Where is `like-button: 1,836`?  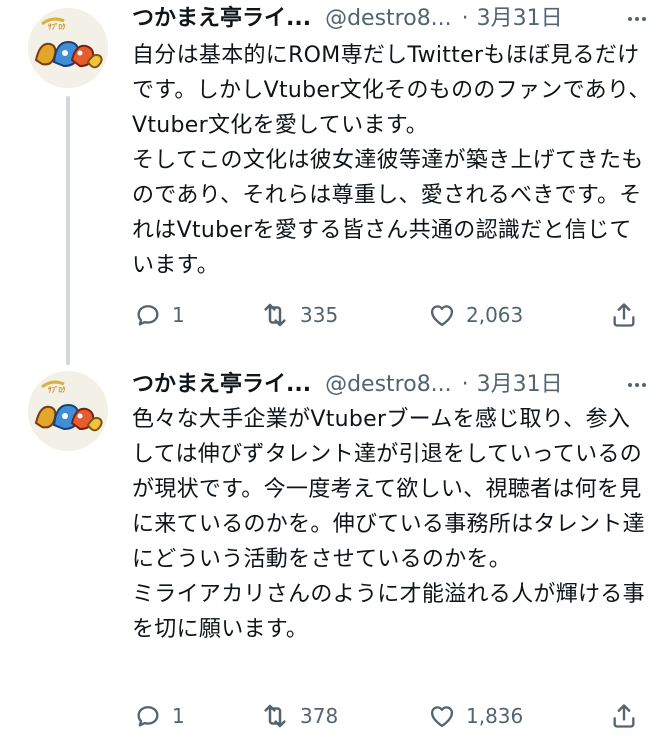
like-button: 1,836 is located at coordinates (475, 716).